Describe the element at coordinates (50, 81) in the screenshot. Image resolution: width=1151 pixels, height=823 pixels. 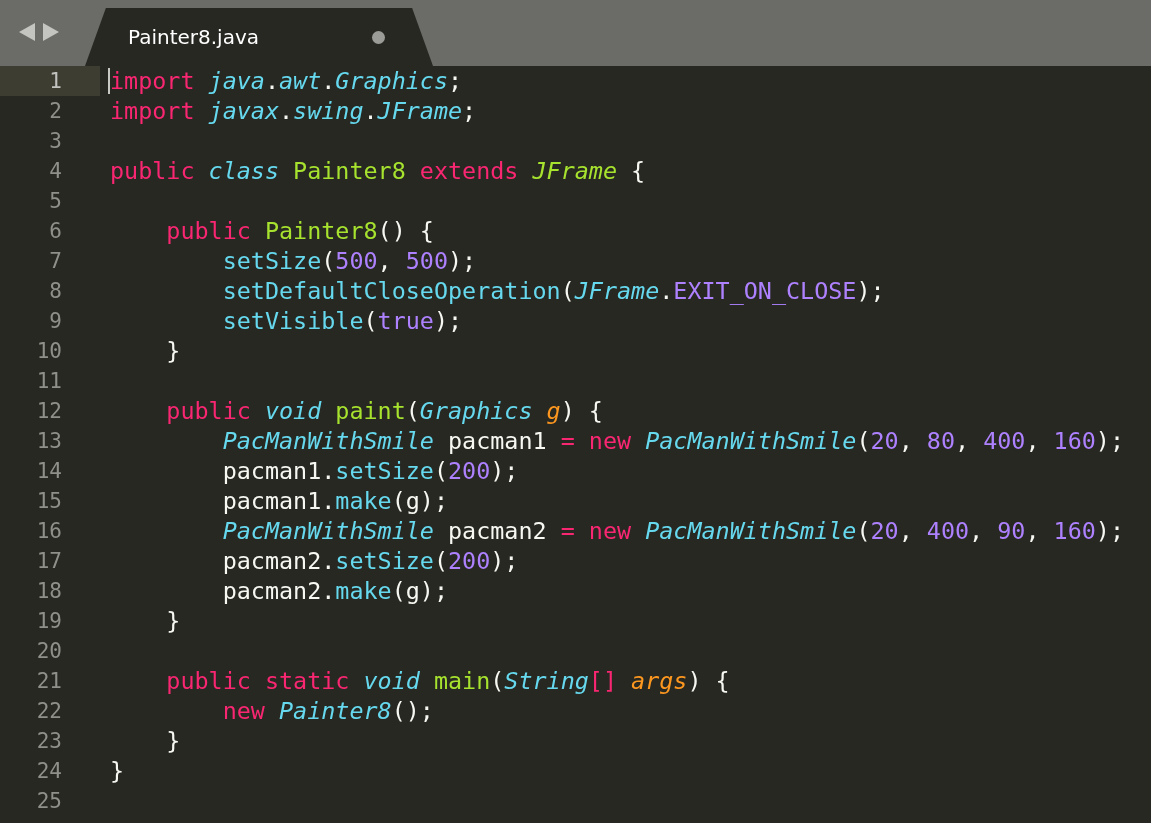
I see `line-number: 1` at that location.